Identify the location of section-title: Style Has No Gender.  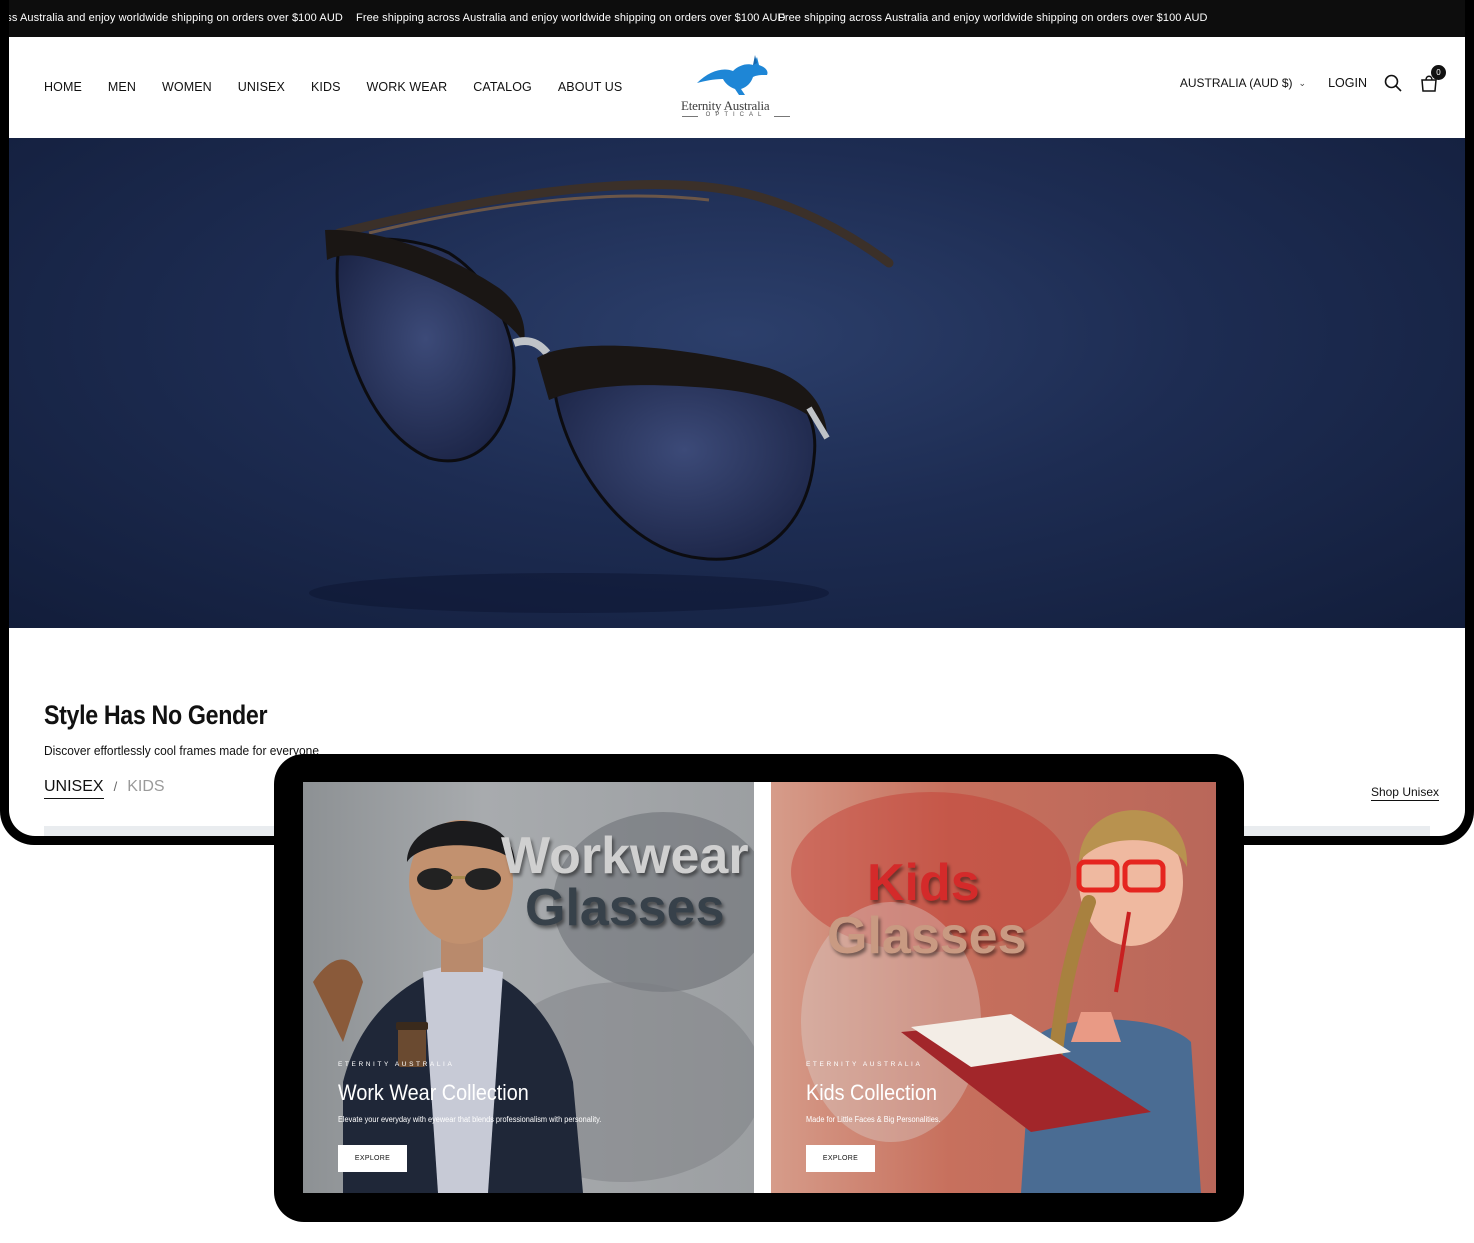
(156, 715).